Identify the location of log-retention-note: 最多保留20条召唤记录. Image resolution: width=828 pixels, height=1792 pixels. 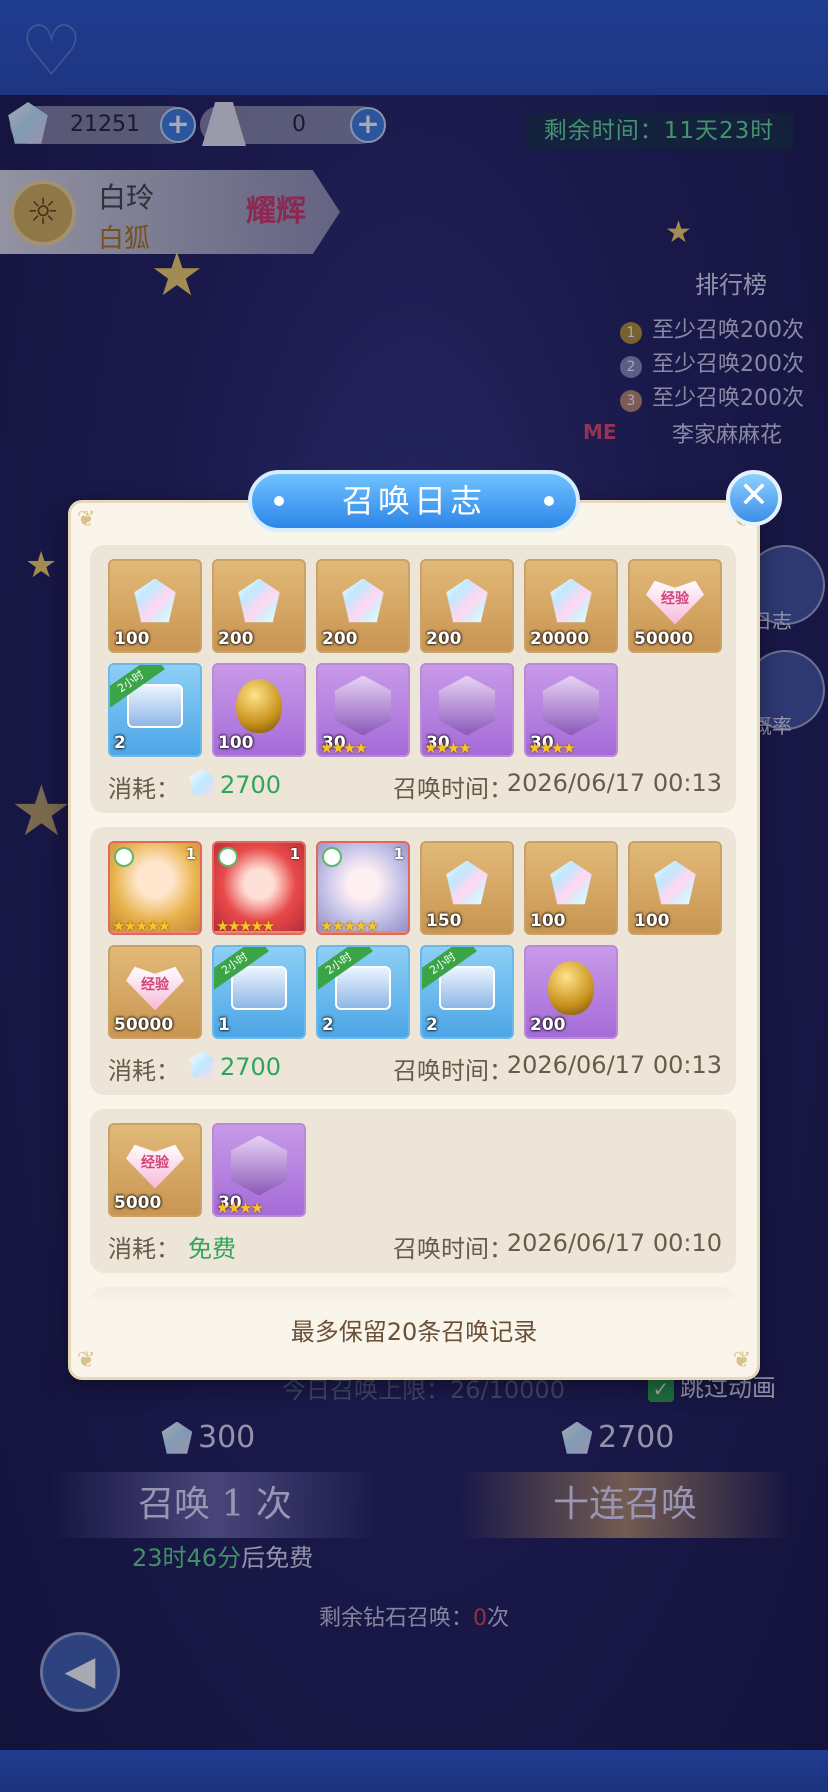
(414, 1332).